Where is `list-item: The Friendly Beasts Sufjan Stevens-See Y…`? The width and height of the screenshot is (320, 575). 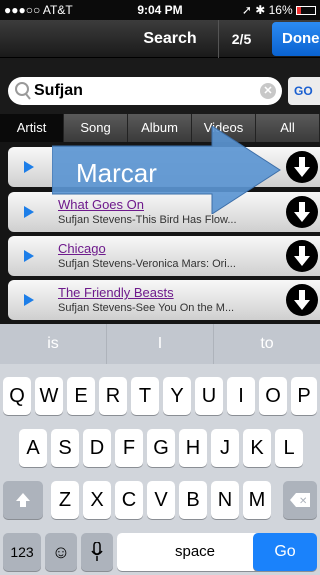
list-item: The Friendly Beasts Sufjan Stevens-See Y… is located at coordinates (164, 300).